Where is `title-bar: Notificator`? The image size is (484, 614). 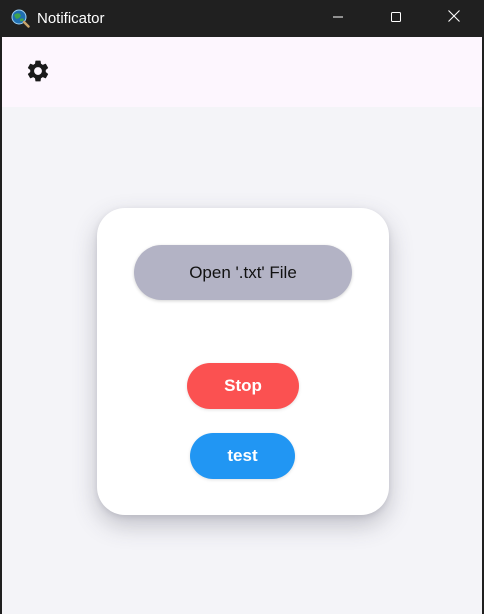
title-bar: Notificator is located at coordinates (242, 18).